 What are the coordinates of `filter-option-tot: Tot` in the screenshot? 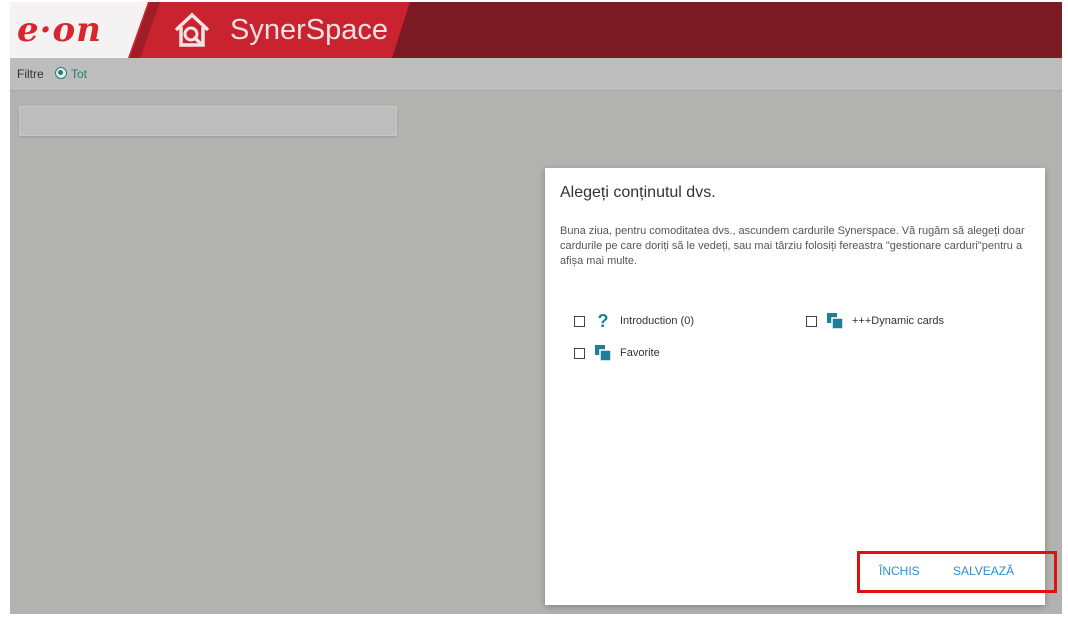 It's located at (79, 74).